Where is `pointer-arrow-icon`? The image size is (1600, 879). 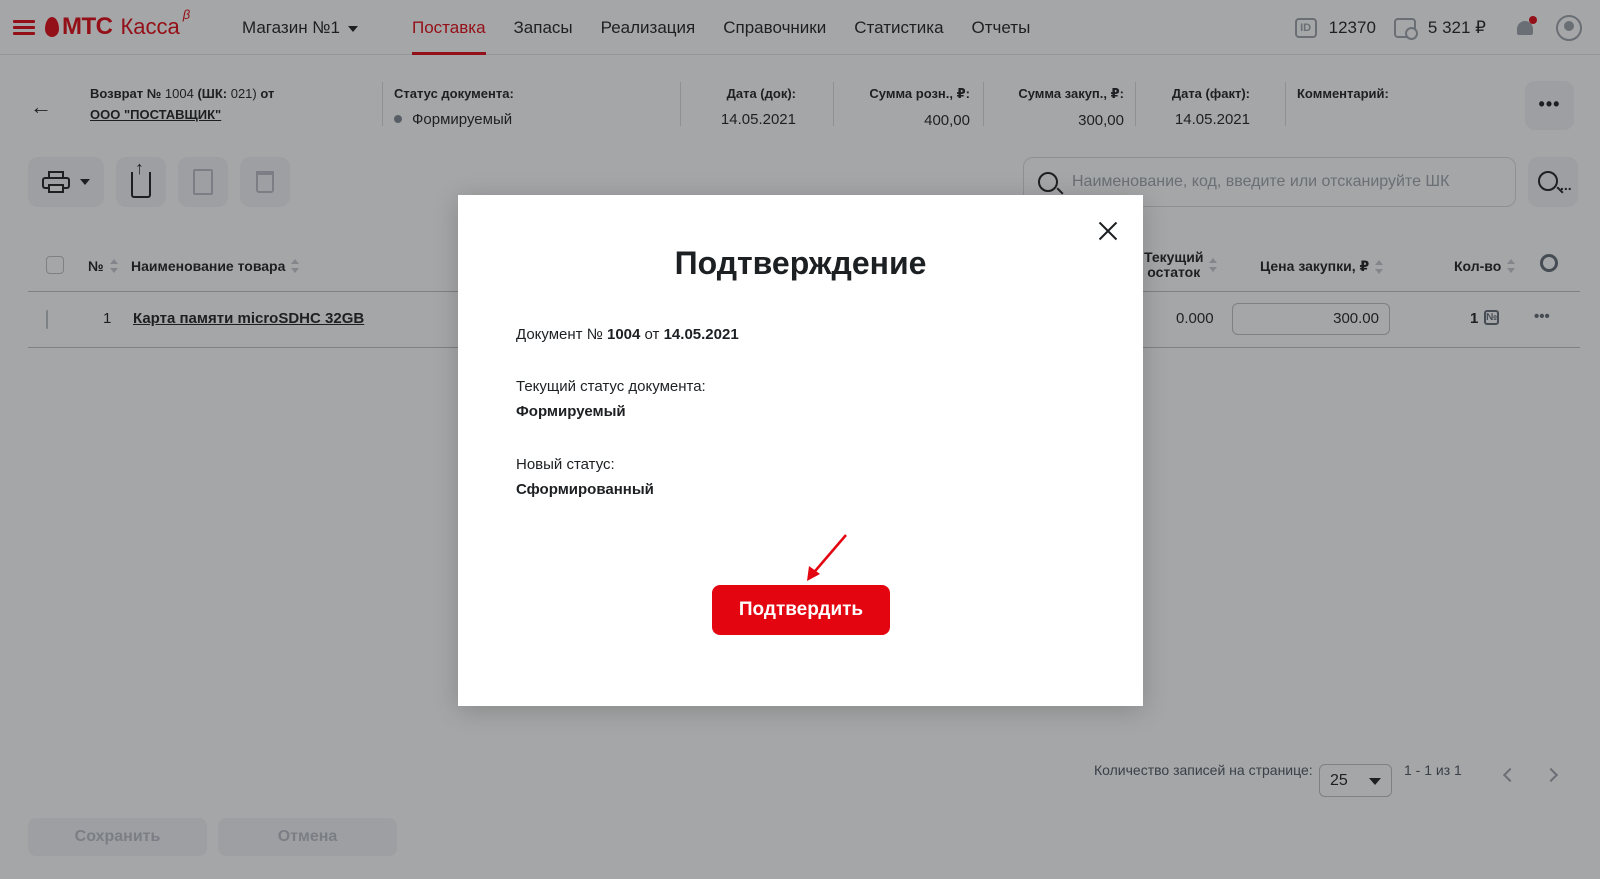 pointer-arrow-icon is located at coordinates (827, 557).